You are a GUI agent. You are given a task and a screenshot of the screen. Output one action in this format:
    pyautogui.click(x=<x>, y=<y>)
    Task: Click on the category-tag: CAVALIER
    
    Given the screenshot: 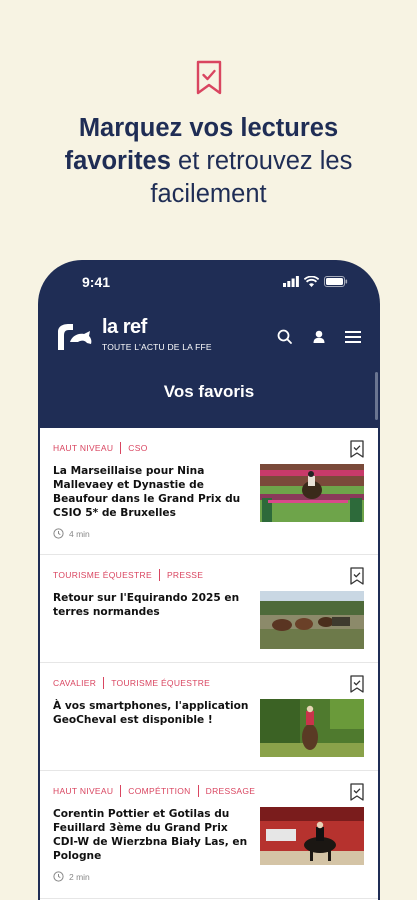 What is the action you would take?
    pyautogui.click(x=74, y=683)
    